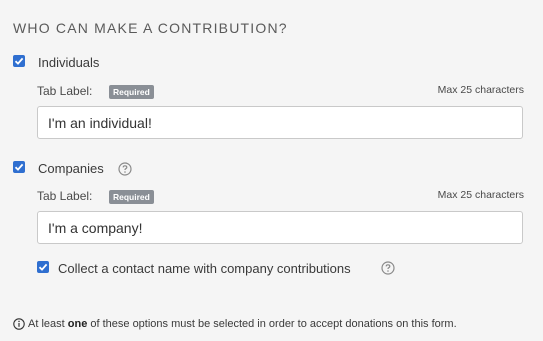 Image resolution: width=543 pixels, height=341 pixels. I want to click on footer-text-before: At least, so click(48, 324).